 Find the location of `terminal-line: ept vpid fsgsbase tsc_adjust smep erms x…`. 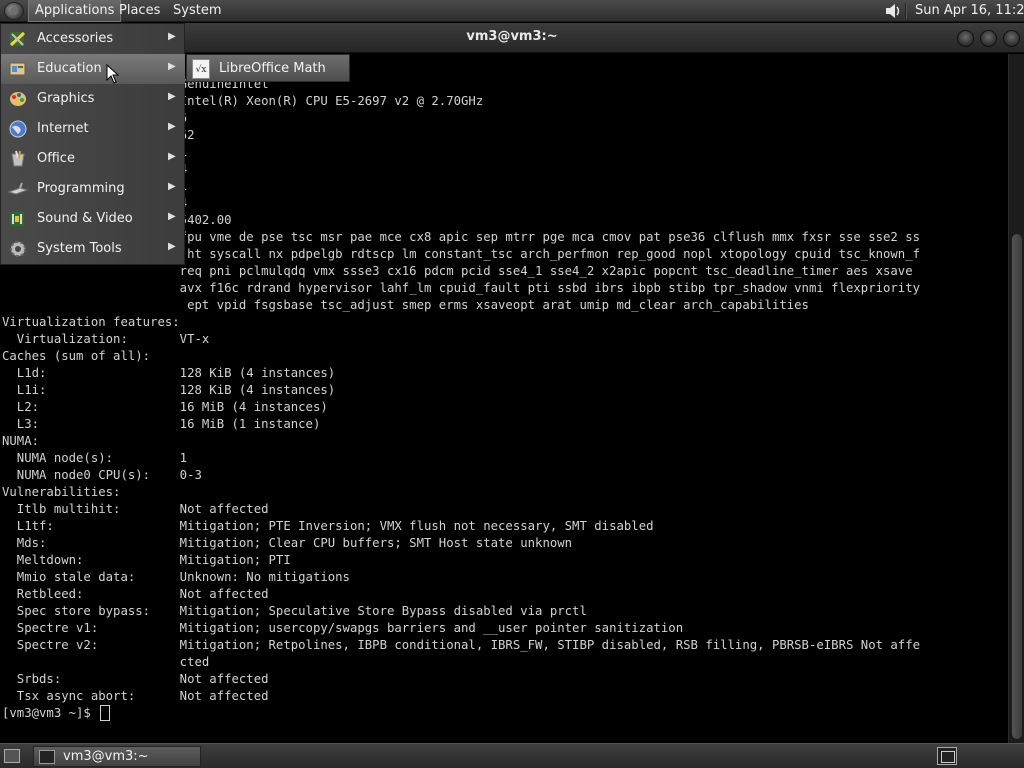

terminal-line: ept vpid fsgsbase tsc_adjust smep erms x… is located at coordinates (405, 305).